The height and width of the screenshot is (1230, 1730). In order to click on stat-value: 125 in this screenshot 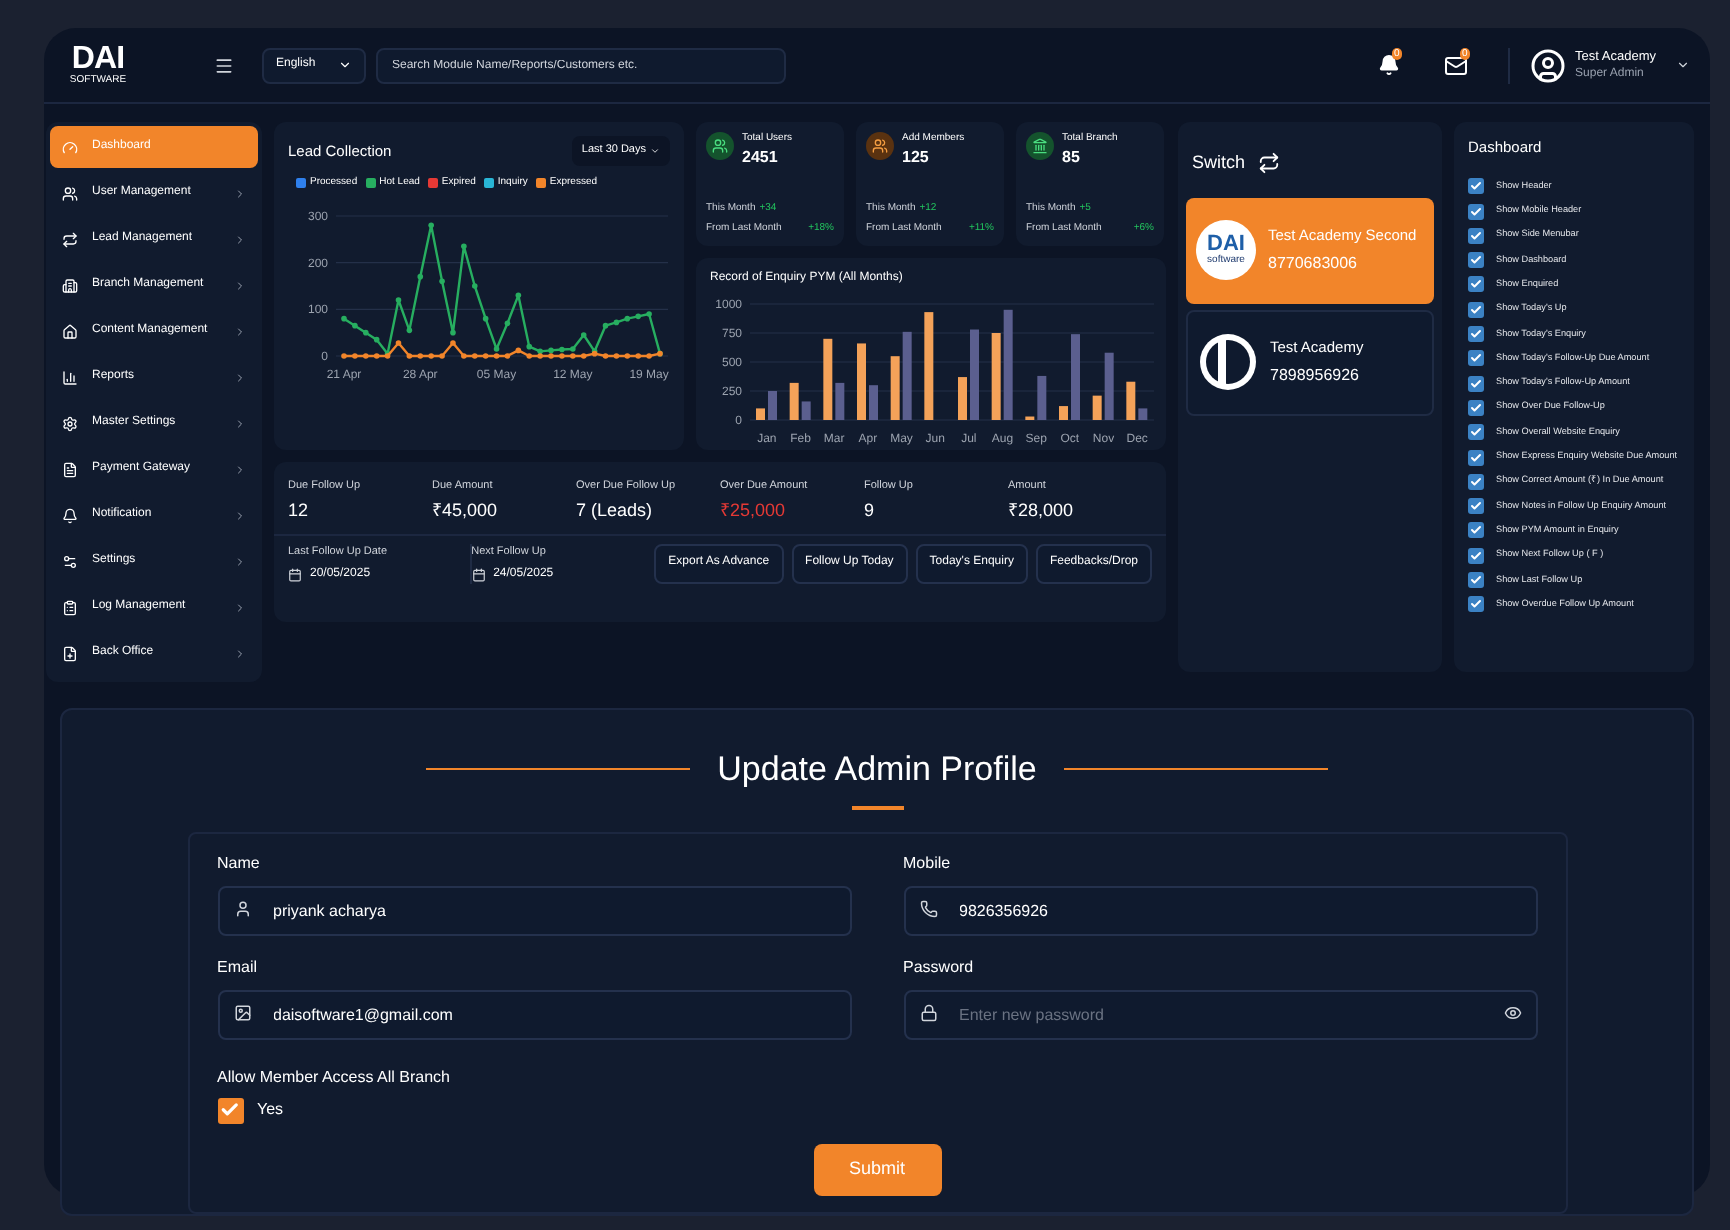, I will do `click(916, 157)`.